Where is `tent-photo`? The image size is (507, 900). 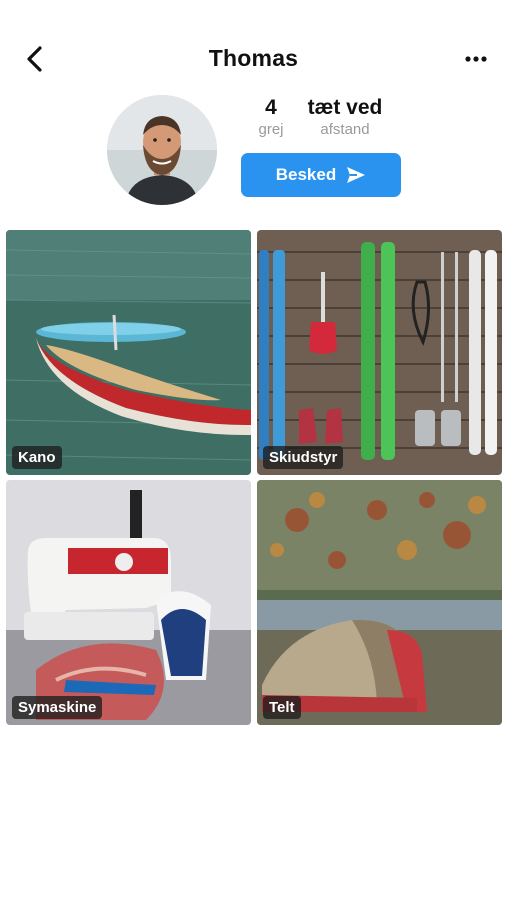 tent-photo is located at coordinates (379, 602).